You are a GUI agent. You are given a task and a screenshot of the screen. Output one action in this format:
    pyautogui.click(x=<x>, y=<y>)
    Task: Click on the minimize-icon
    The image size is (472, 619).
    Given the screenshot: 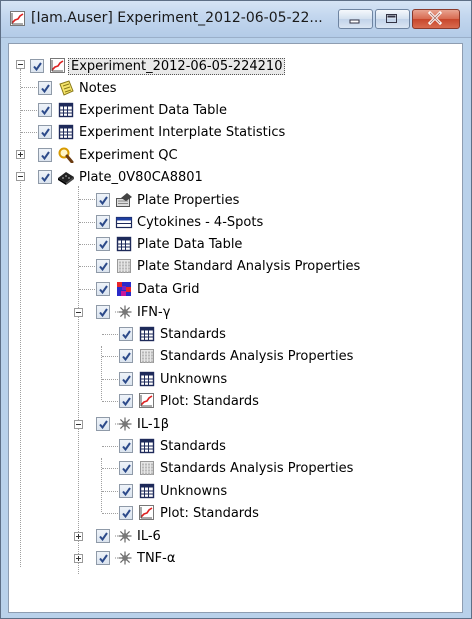 What is the action you would take?
    pyautogui.click(x=354, y=21)
    